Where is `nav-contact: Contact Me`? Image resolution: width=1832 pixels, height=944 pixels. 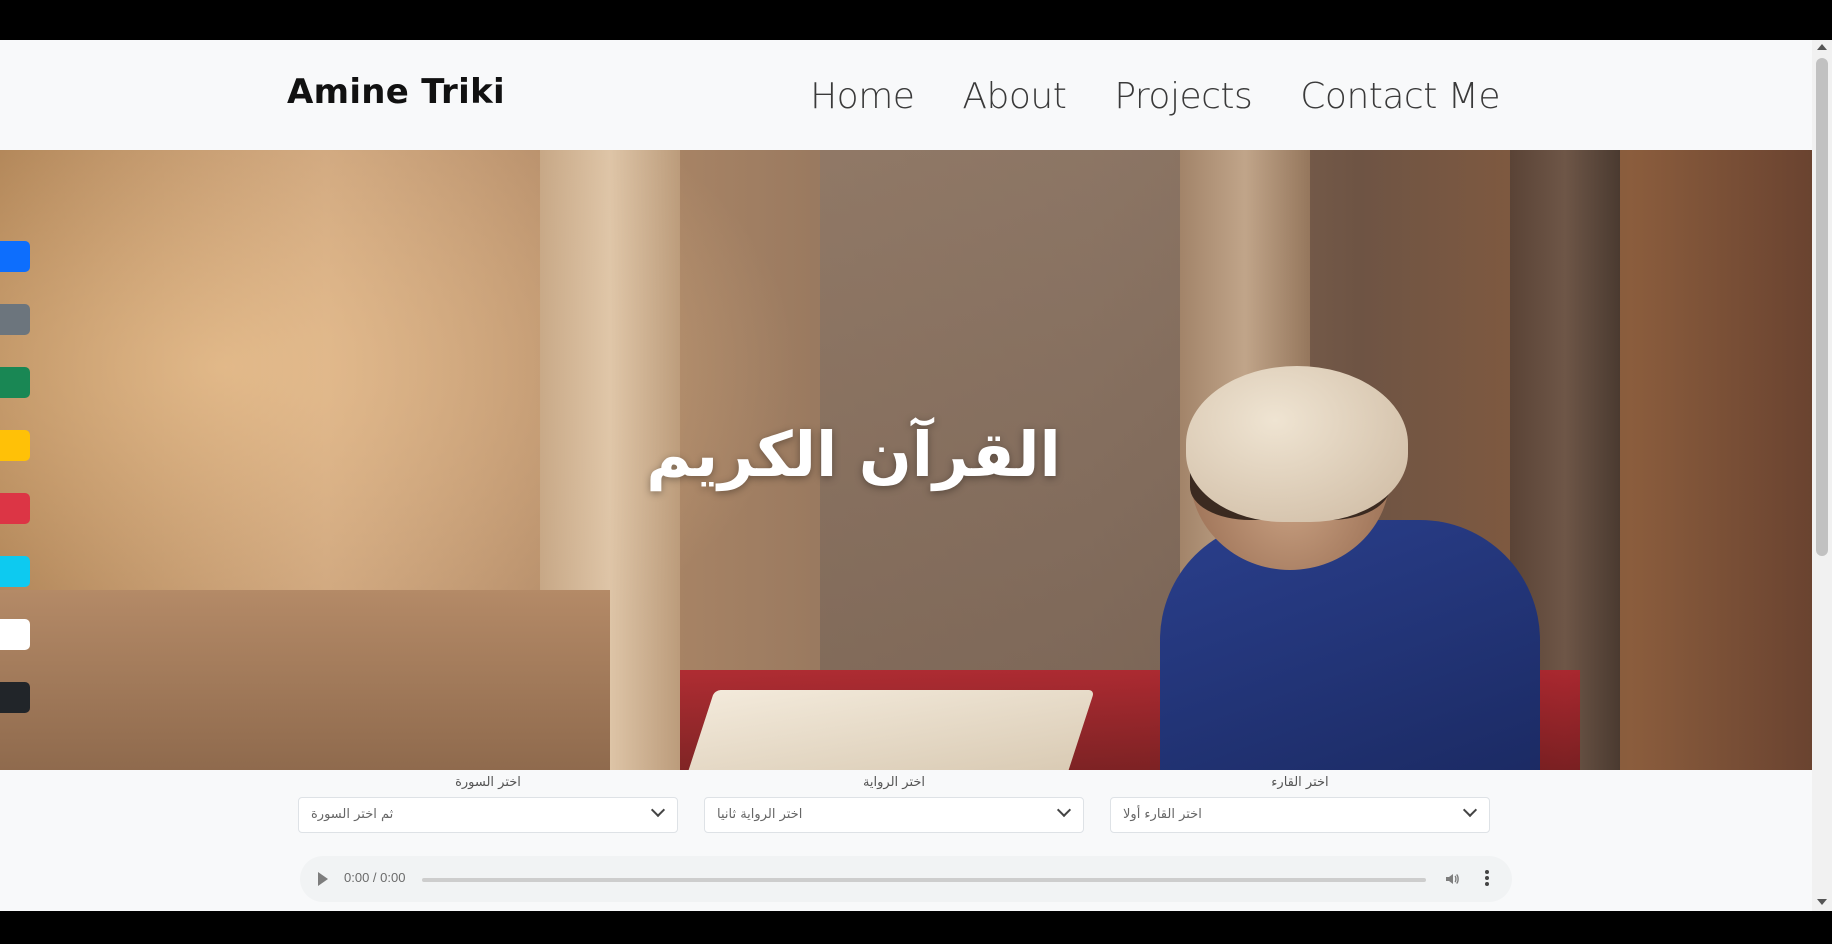
nav-contact: Contact Me is located at coordinates (1400, 96).